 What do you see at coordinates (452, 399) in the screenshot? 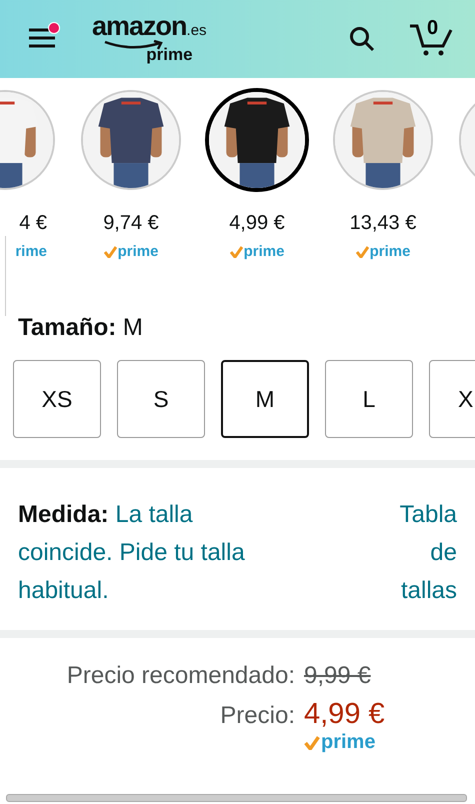
I see `size-option: X` at bounding box center [452, 399].